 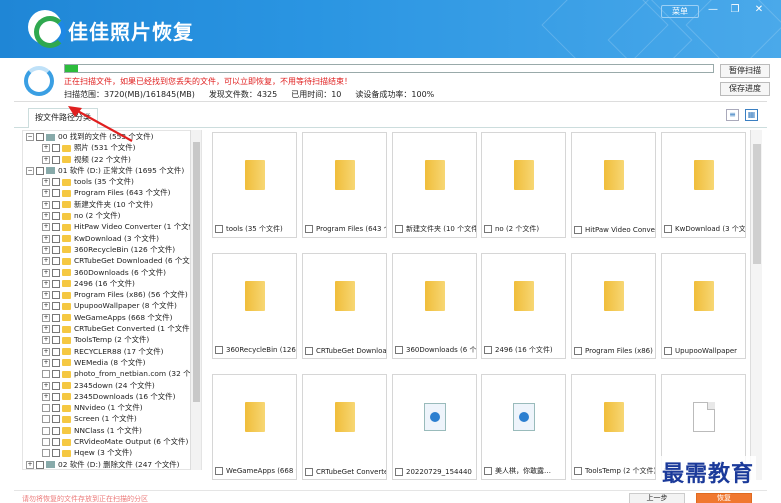 What do you see at coordinates (112, 396) in the screenshot?
I see `tree-item: +2345Downloads (16 个文件)` at bounding box center [112, 396].